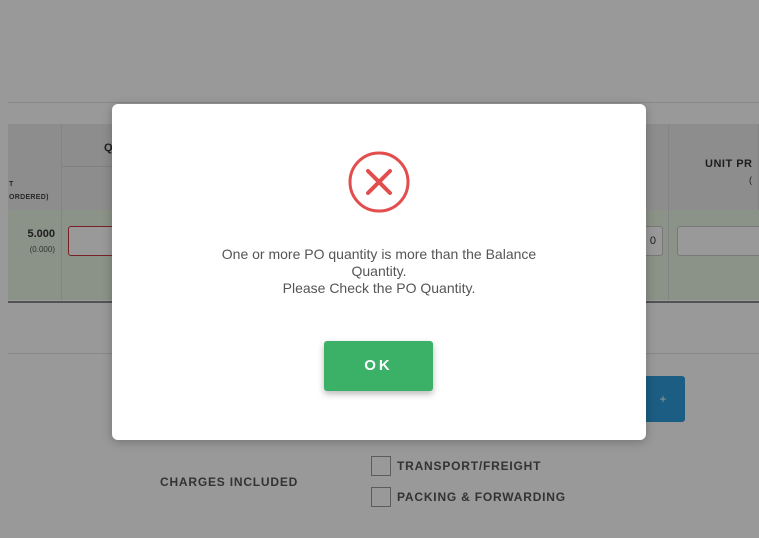 This screenshot has height=538, width=759. What do you see at coordinates (378, 366) in the screenshot?
I see `ok-button: OK` at bounding box center [378, 366].